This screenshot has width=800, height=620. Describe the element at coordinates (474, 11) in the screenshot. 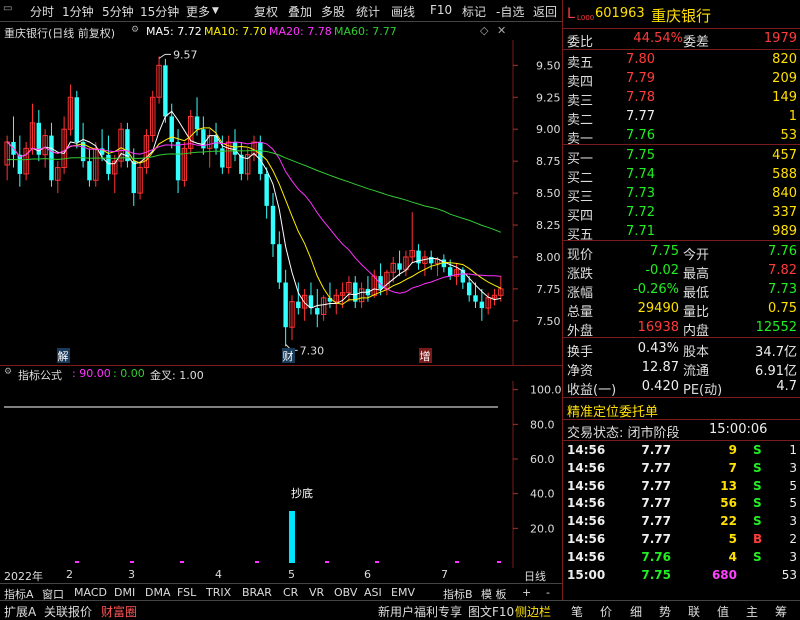

I see `btn-biaoji: 标记` at that location.